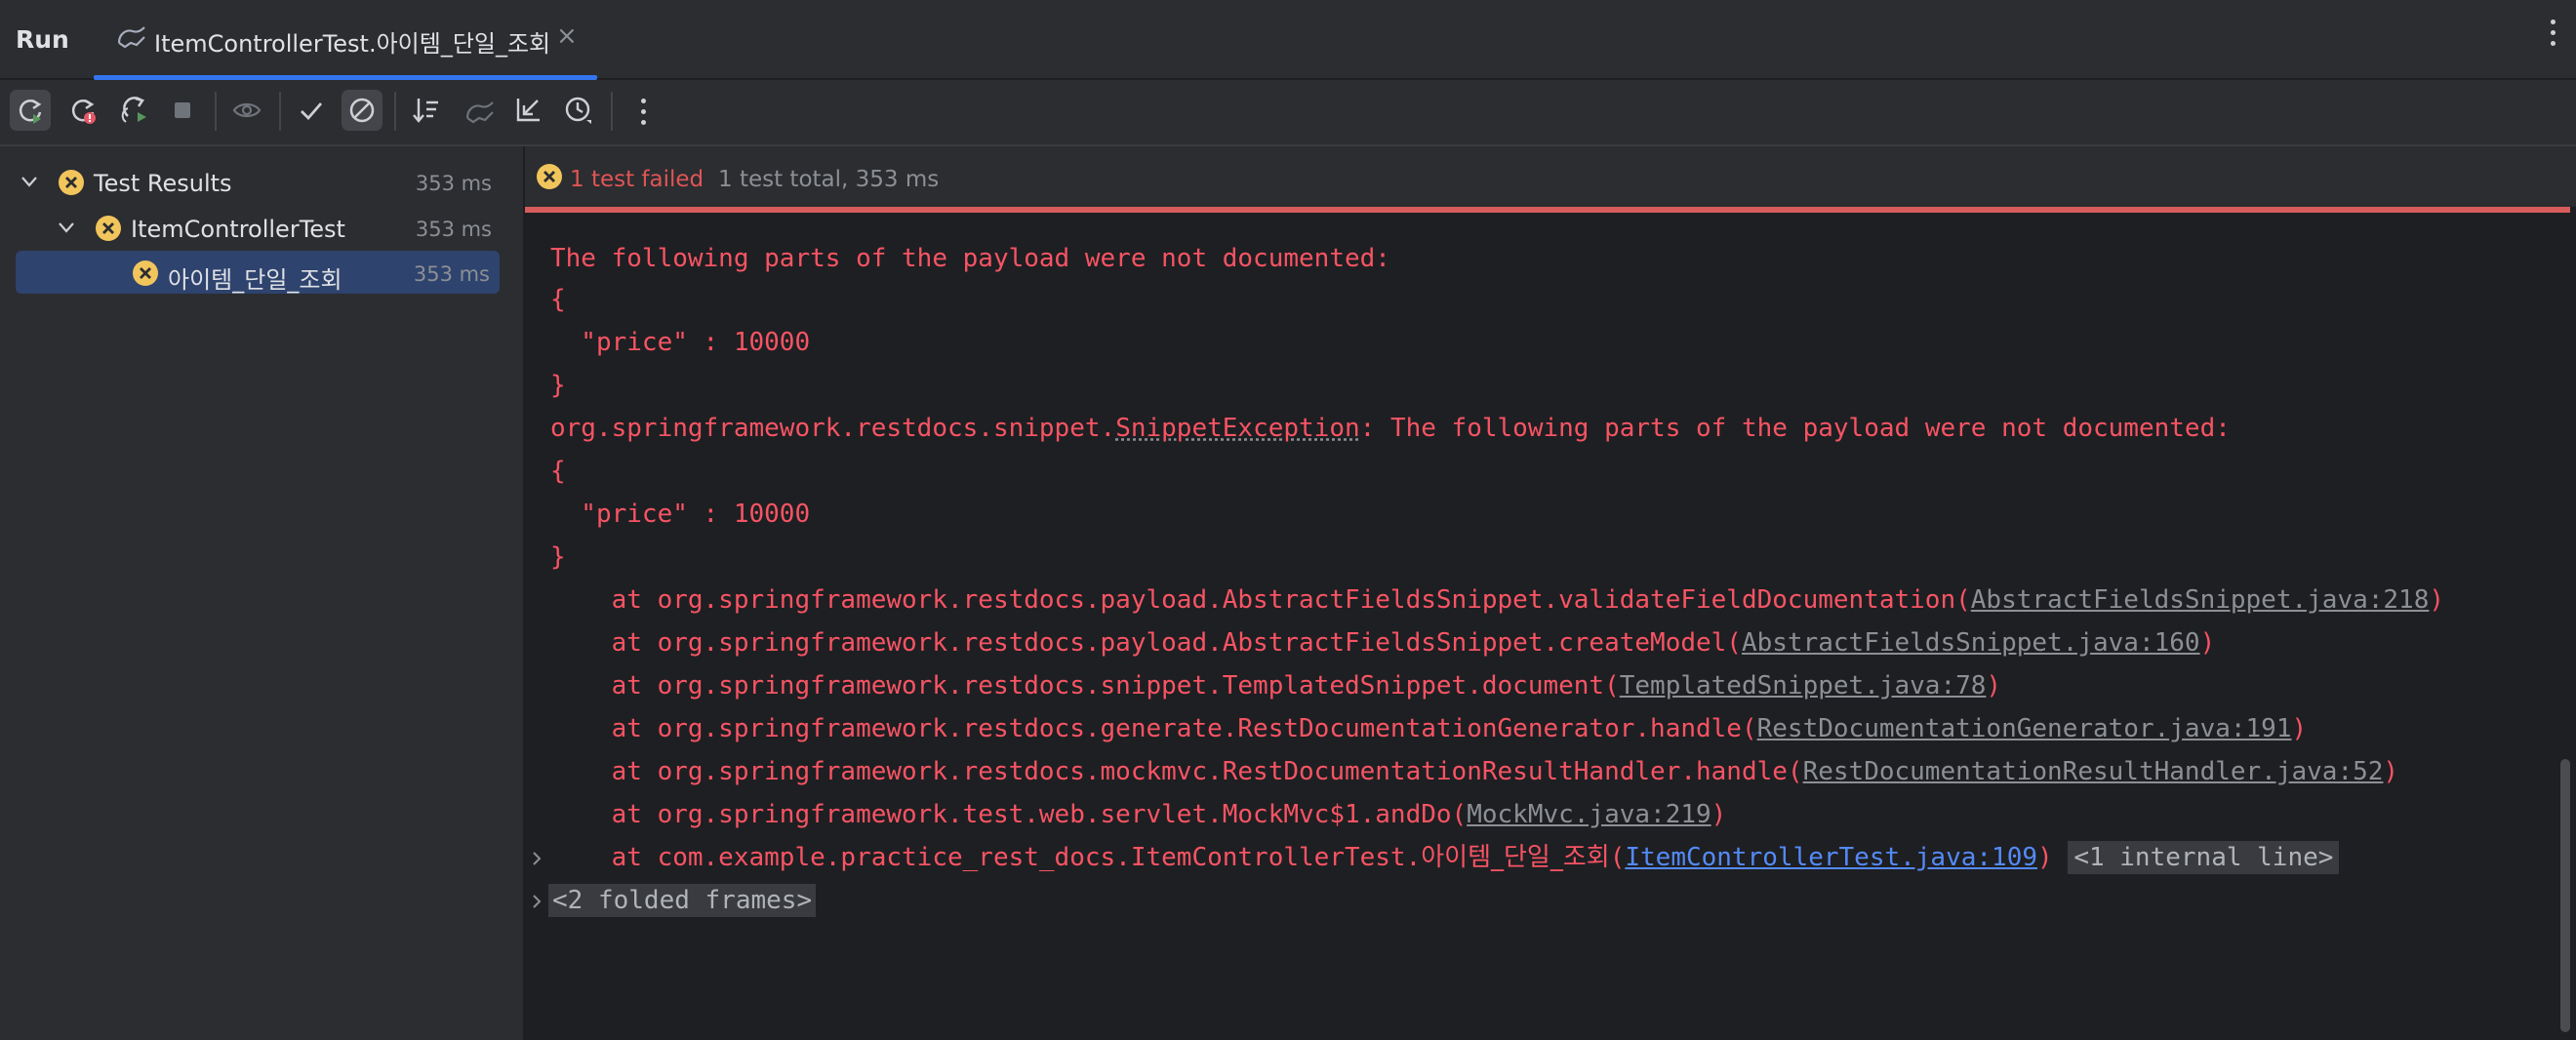 The height and width of the screenshot is (1040, 2576). I want to click on test-method-name: 아이템_단일_조회, so click(1515, 857).